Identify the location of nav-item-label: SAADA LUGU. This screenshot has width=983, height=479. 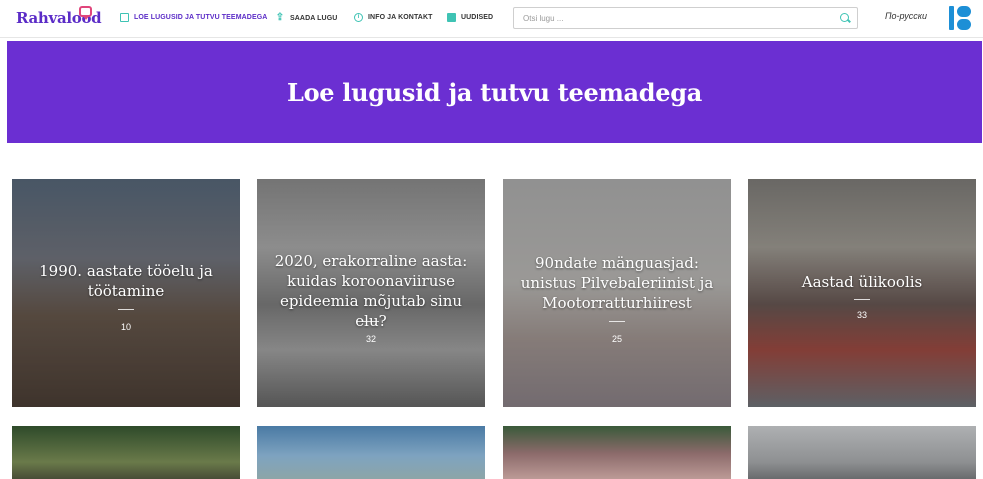
(314, 18).